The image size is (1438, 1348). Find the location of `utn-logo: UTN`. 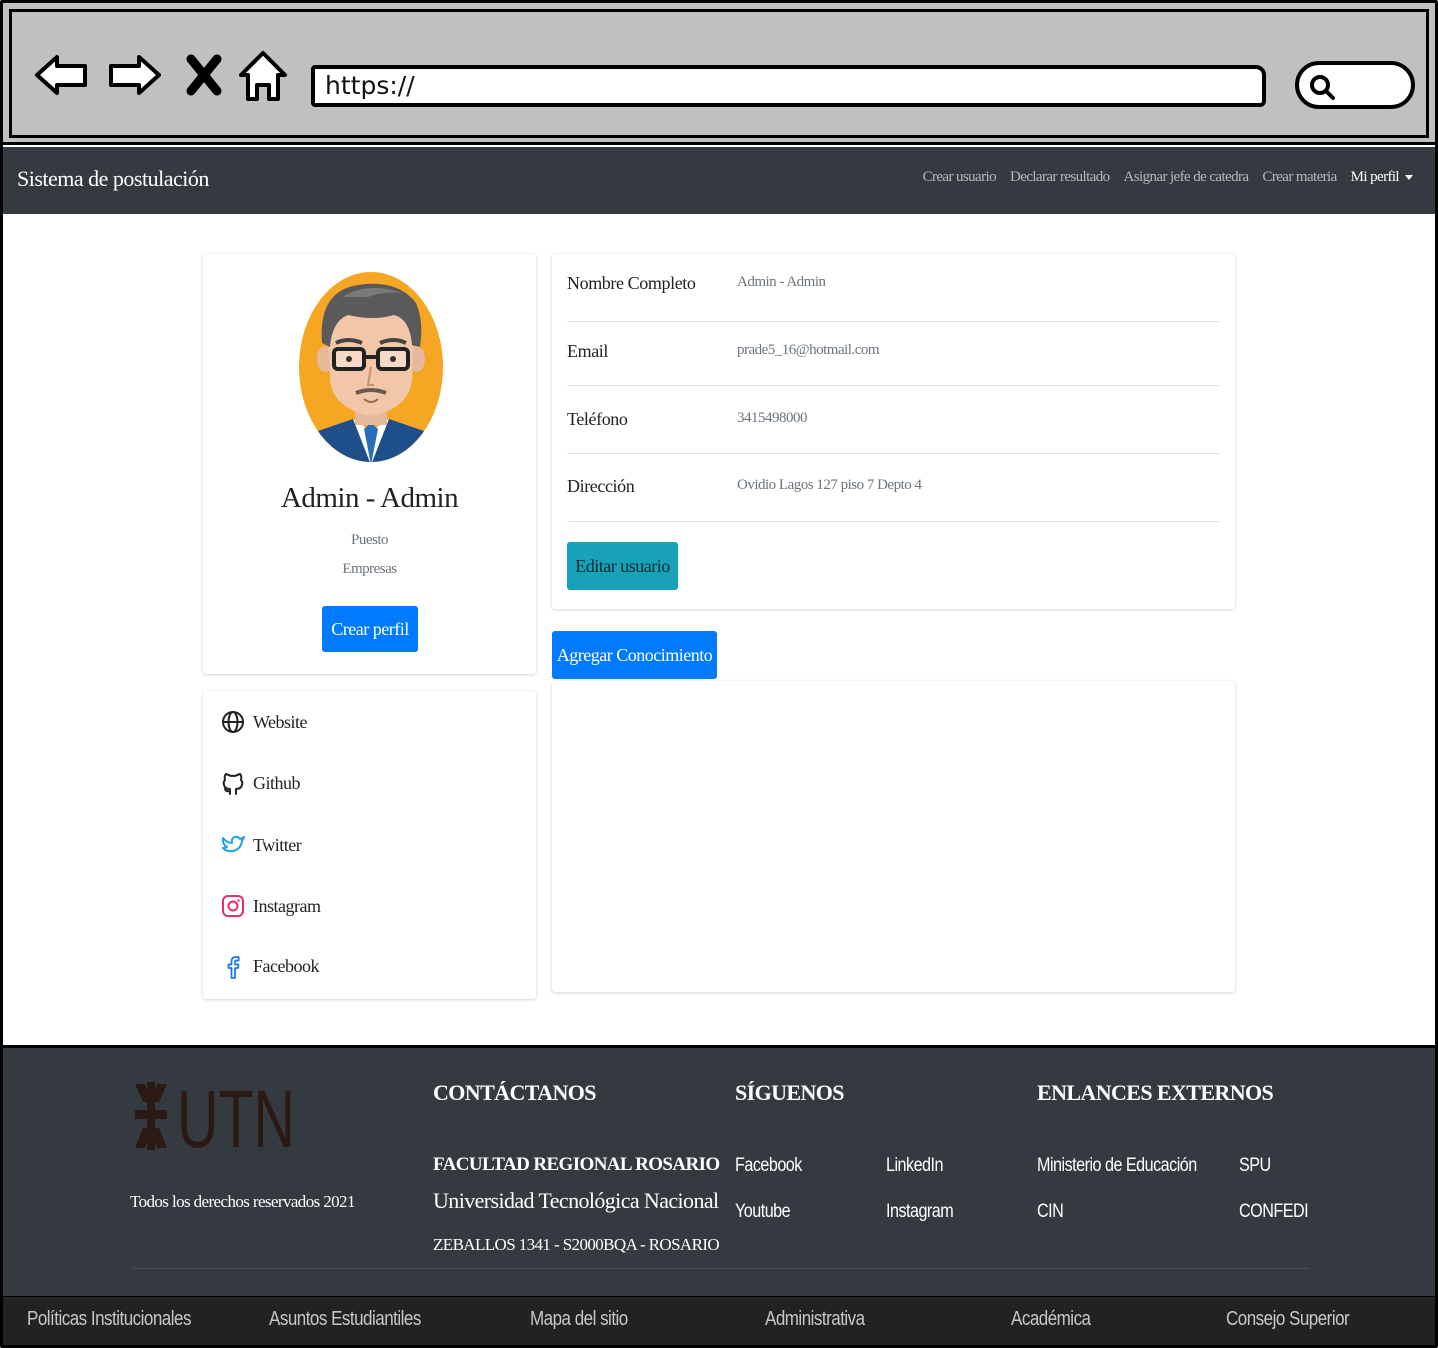

utn-logo: UTN is located at coordinates (216, 1119).